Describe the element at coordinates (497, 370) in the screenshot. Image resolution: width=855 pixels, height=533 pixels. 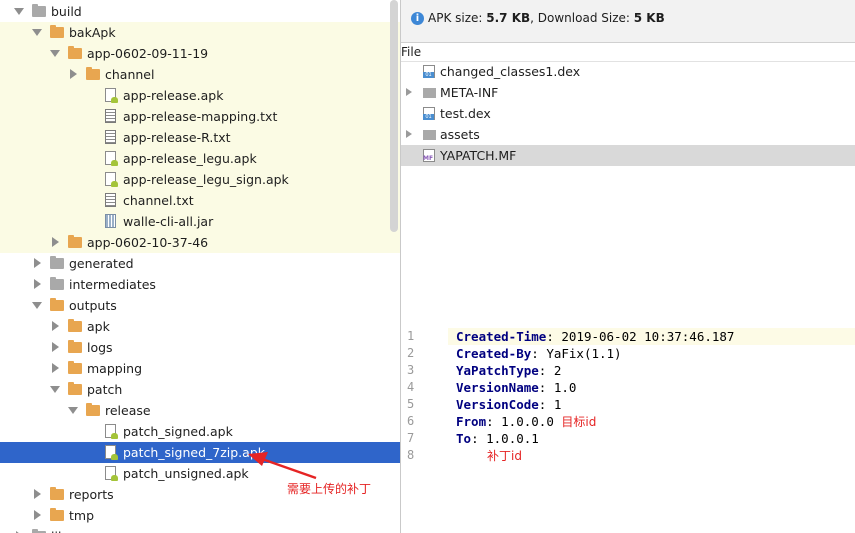
I see `manifest-key: YaPatchType` at that location.